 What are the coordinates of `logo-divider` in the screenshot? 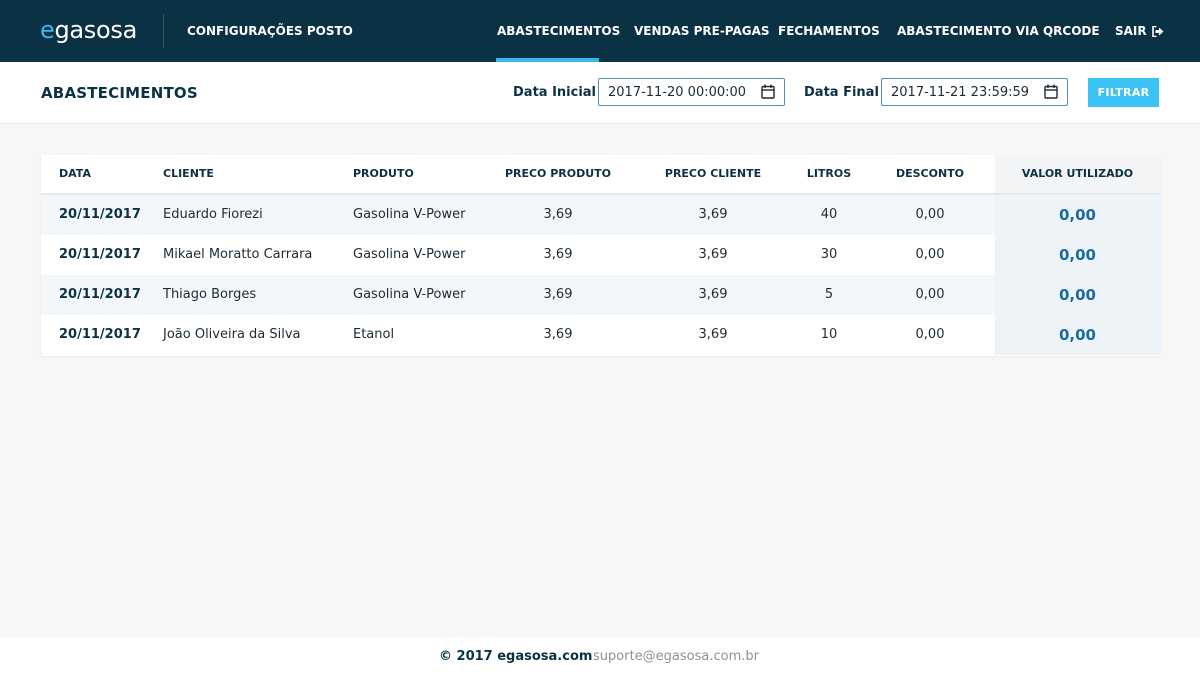 It's located at (163, 31).